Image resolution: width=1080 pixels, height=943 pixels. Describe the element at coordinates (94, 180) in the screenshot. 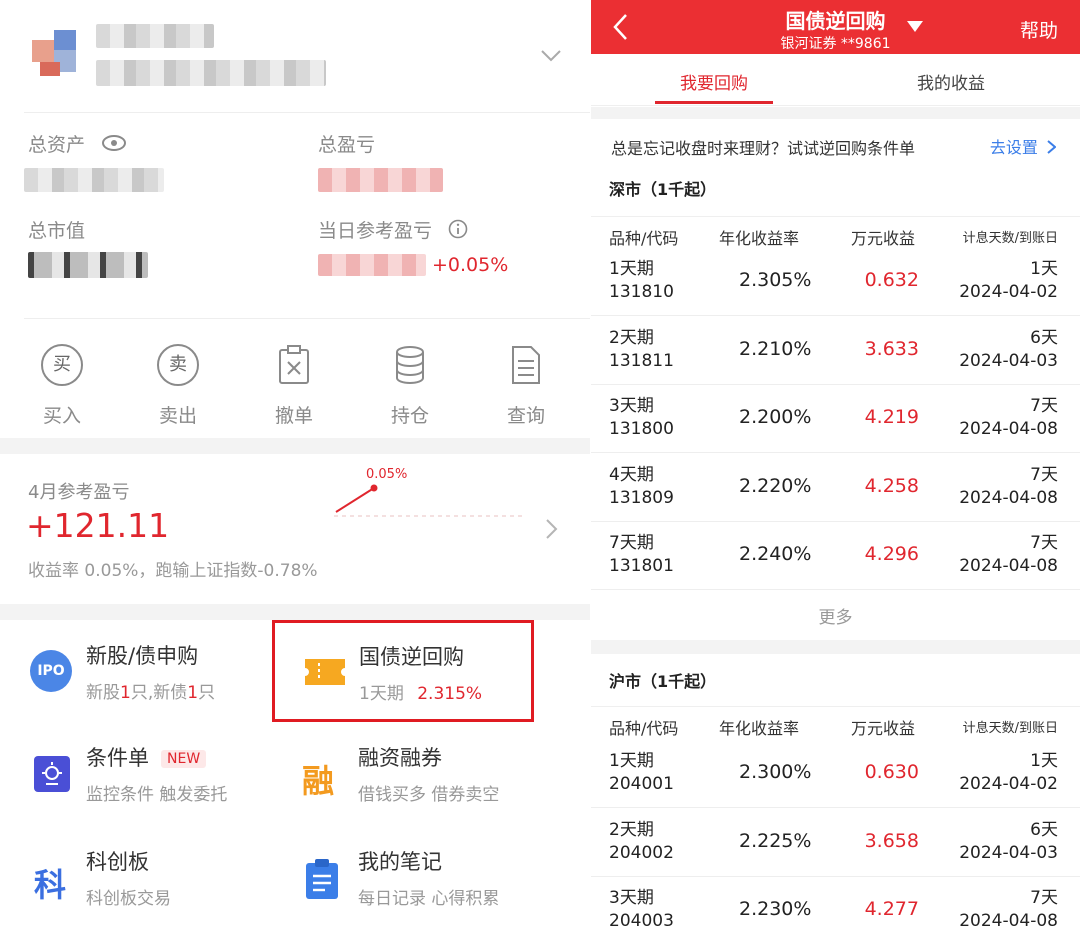

I see `total-assets-masked` at that location.